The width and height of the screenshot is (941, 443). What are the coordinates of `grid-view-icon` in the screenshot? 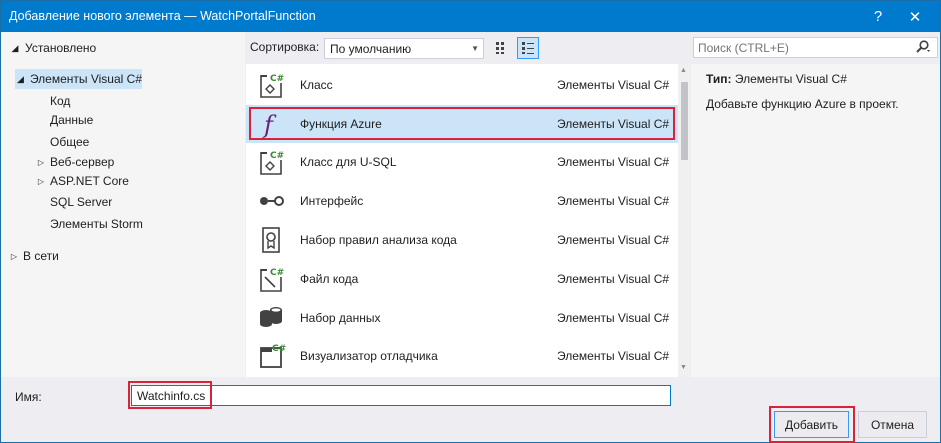 It's located at (500, 48).